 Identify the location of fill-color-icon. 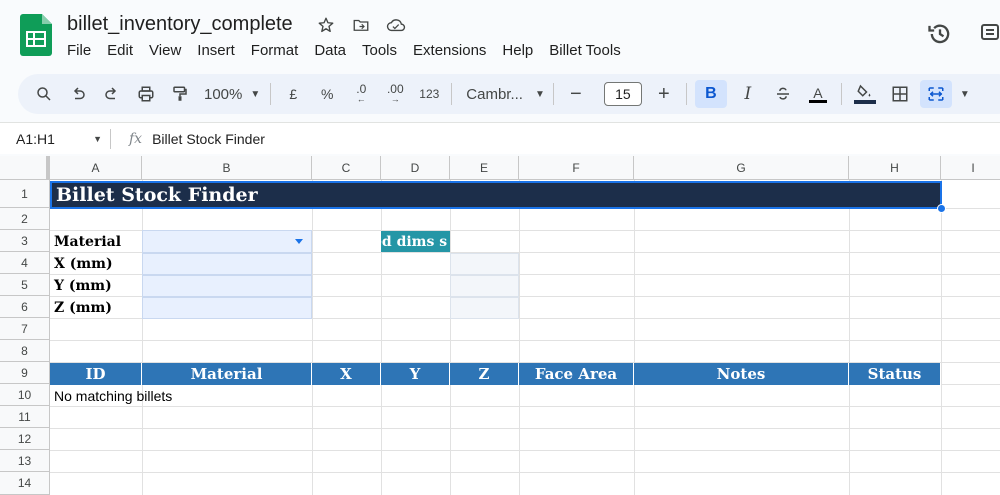
(865, 94).